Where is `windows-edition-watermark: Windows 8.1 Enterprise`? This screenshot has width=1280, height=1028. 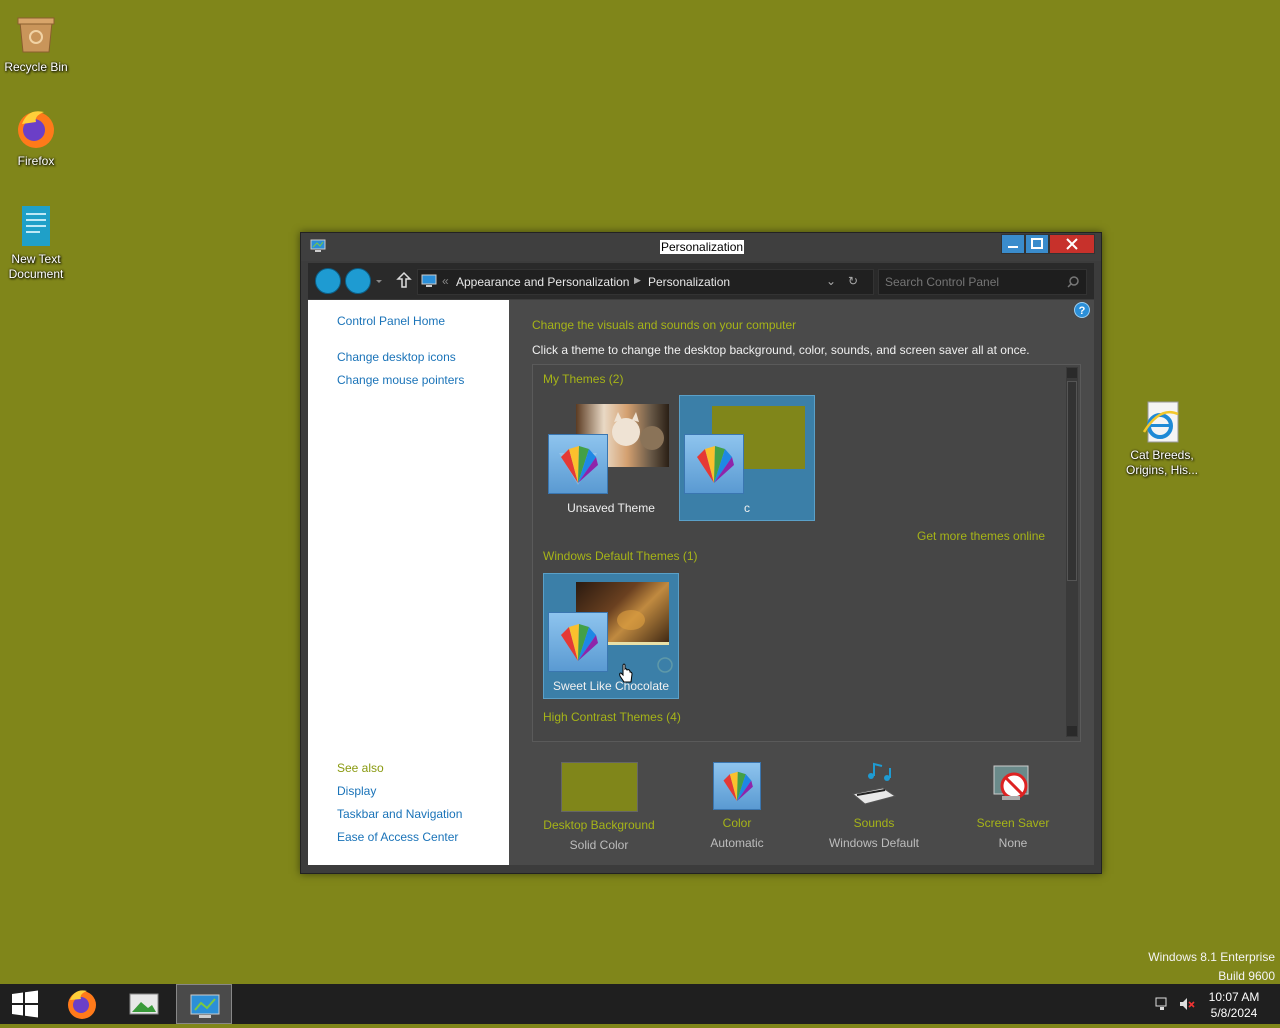 windows-edition-watermark: Windows 8.1 Enterprise is located at coordinates (1211, 957).